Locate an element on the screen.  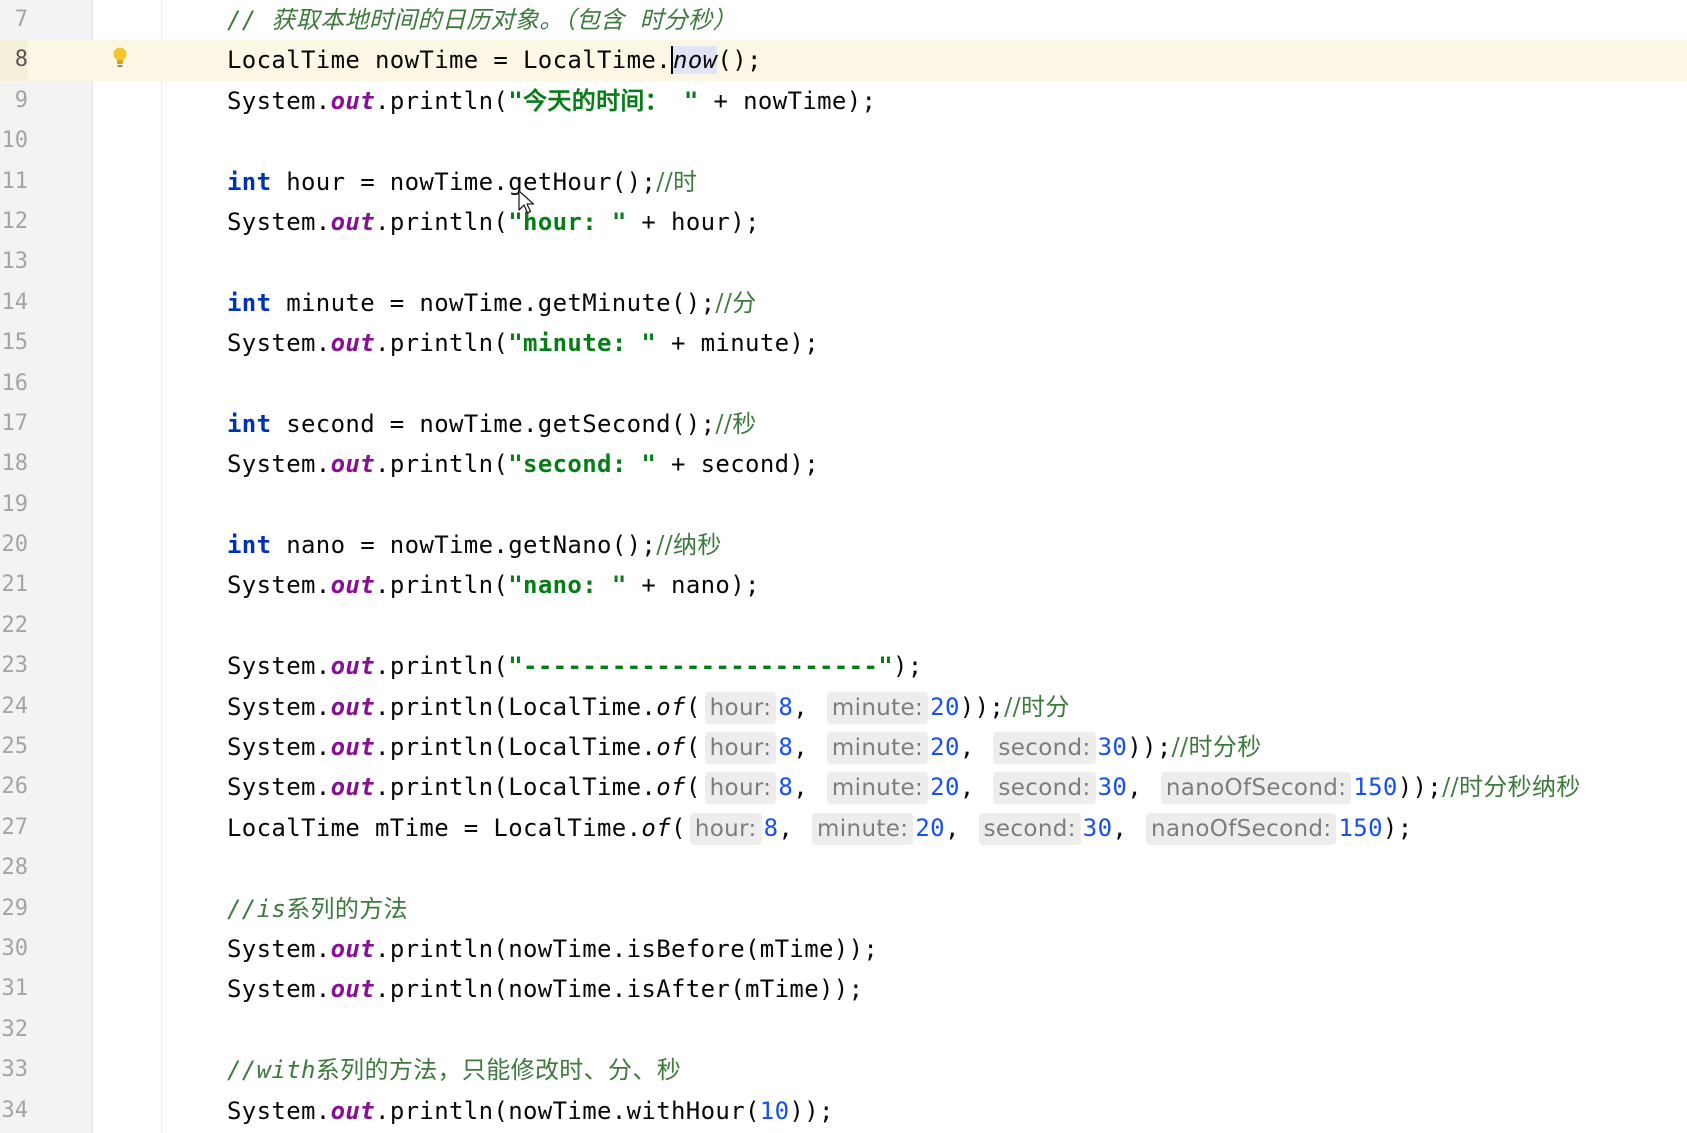
line-number: 16 is located at coordinates (15, 383).